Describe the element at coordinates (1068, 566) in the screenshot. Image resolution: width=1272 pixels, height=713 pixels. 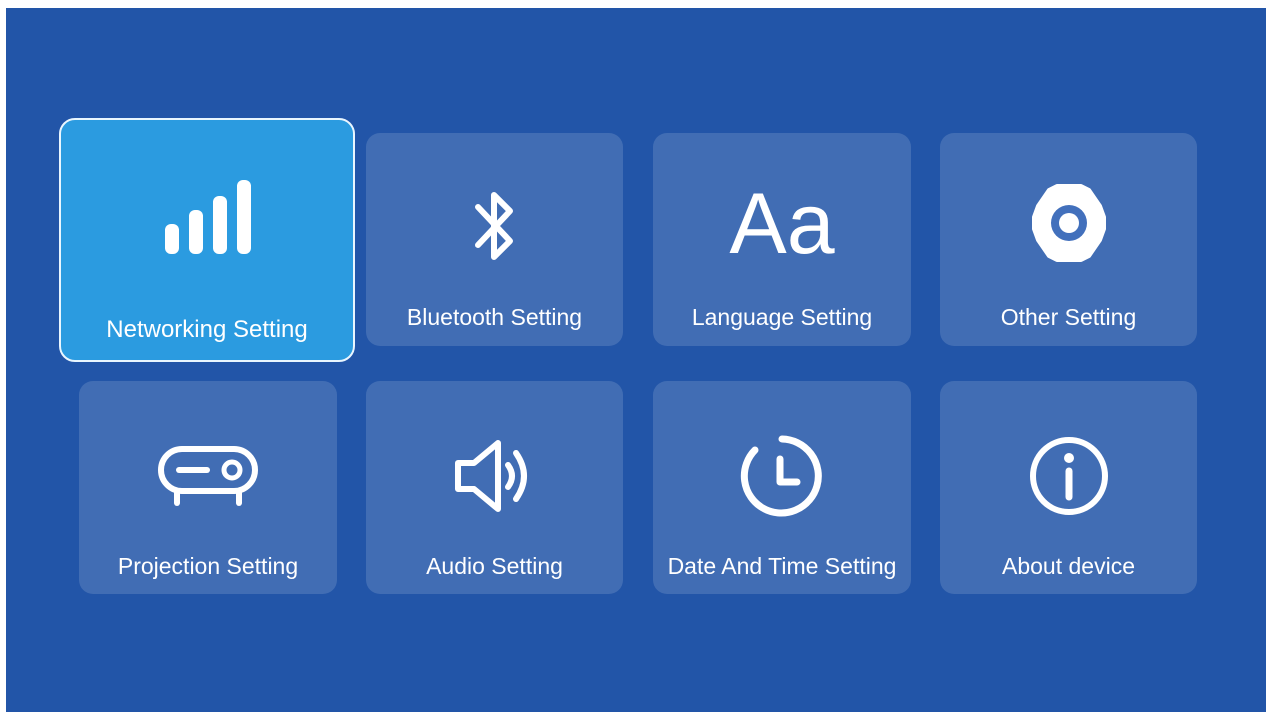
I see `tile-label: About device` at that location.